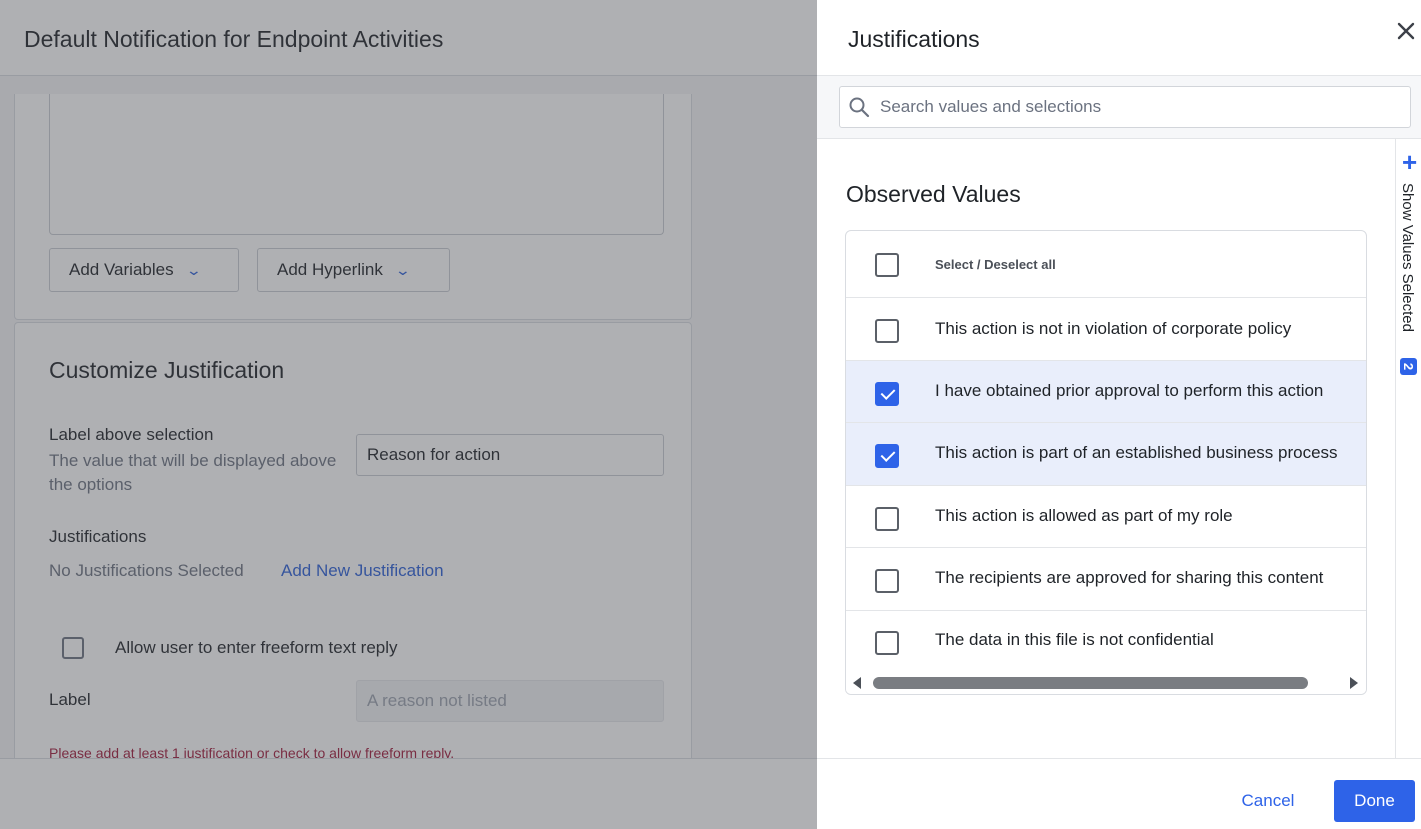 The image size is (1421, 829). Describe the element at coordinates (1130, 107) in the screenshot. I see `search-input` at that location.